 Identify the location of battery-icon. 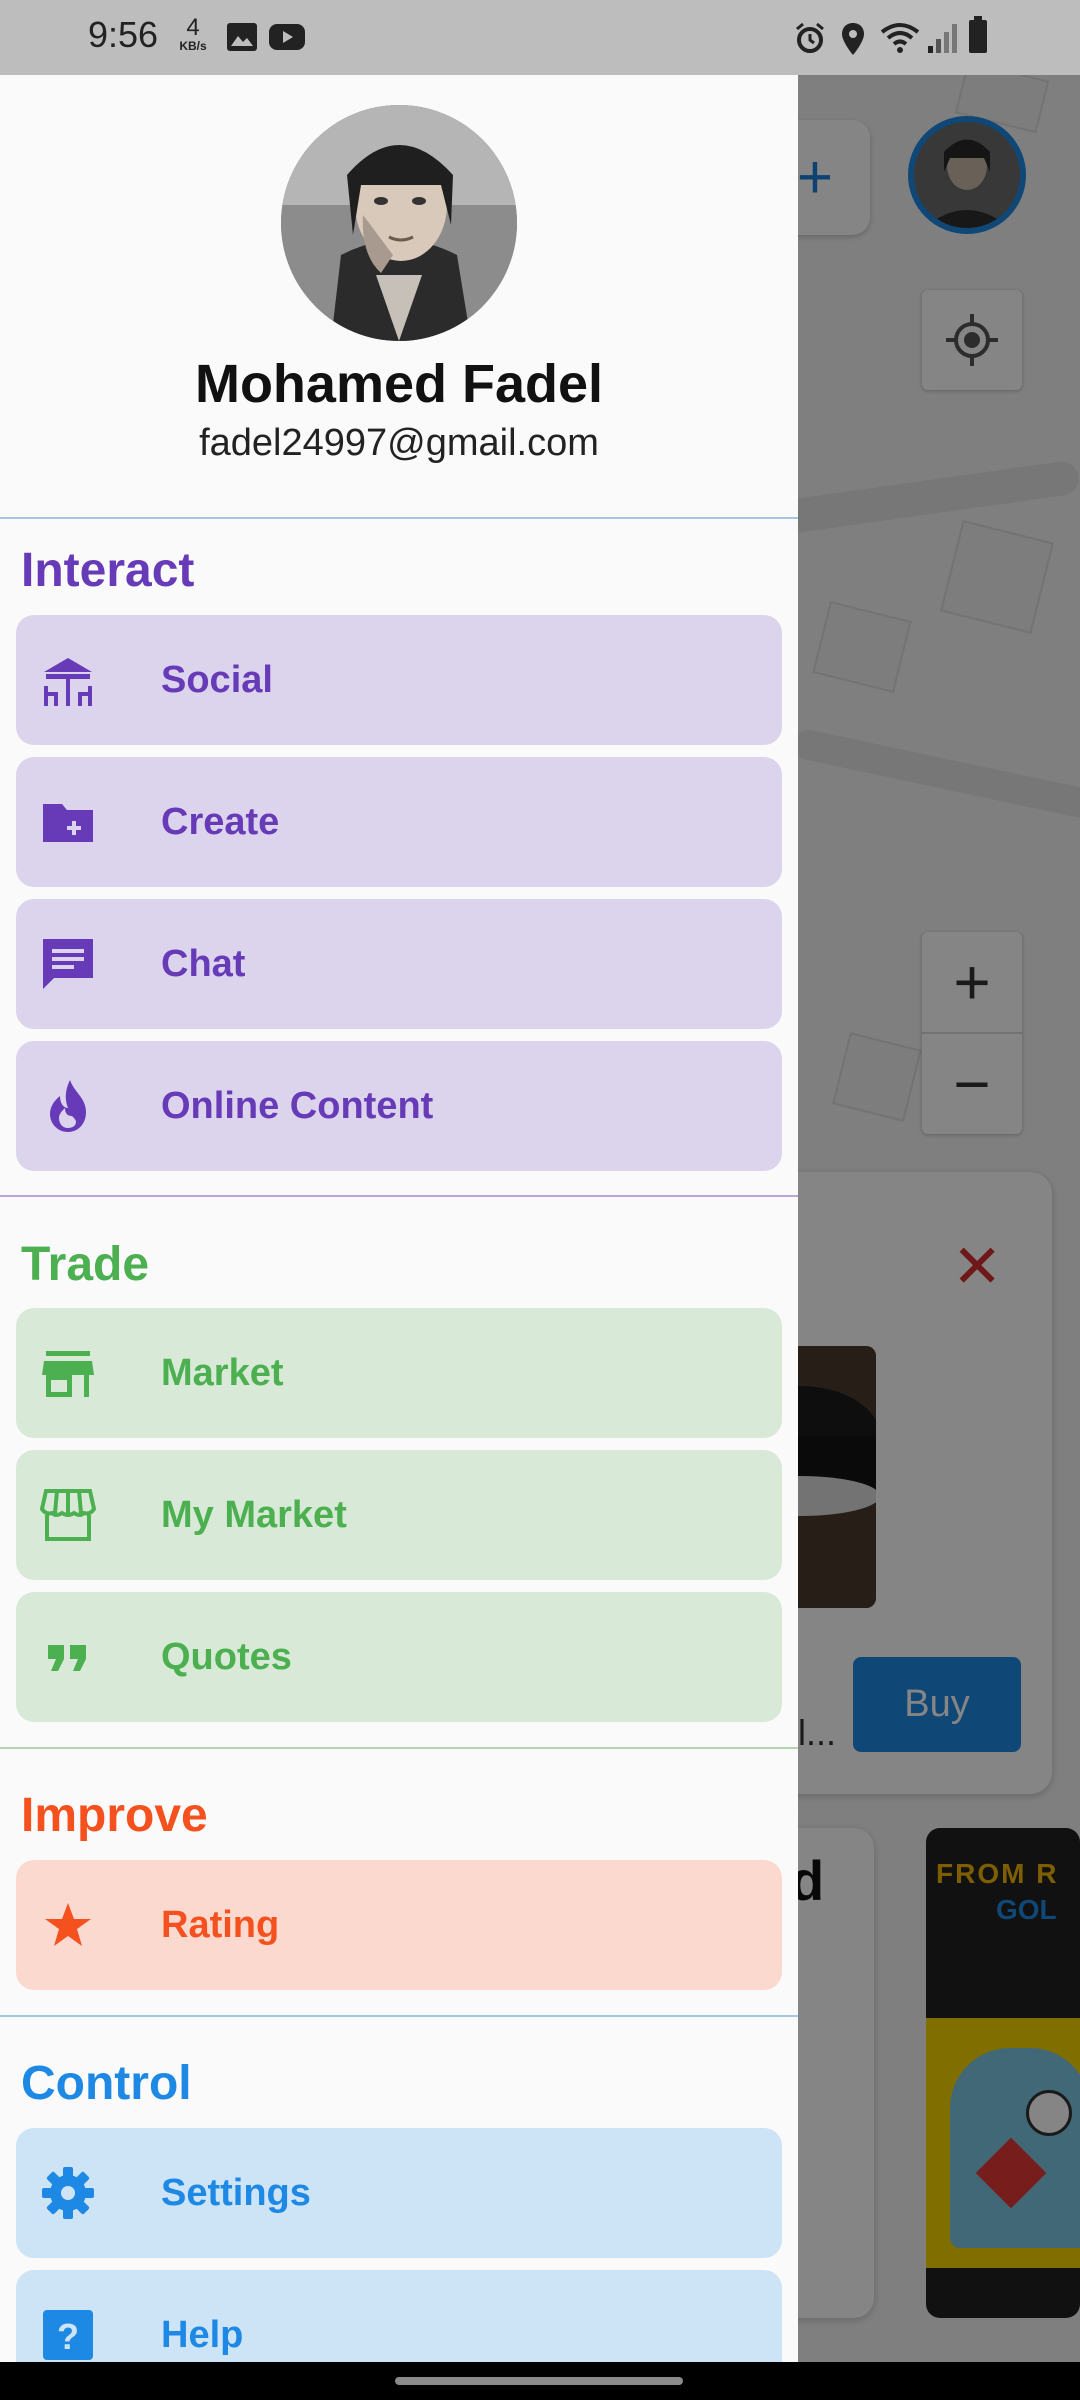
(978, 34).